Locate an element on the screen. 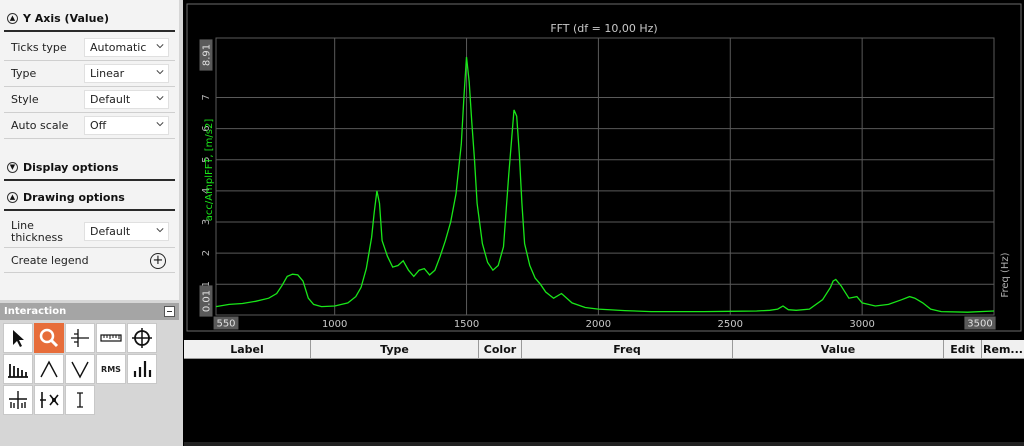 This screenshot has height=446, width=1024. x-min-label-text: 550 is located at coordinates (225, 324).